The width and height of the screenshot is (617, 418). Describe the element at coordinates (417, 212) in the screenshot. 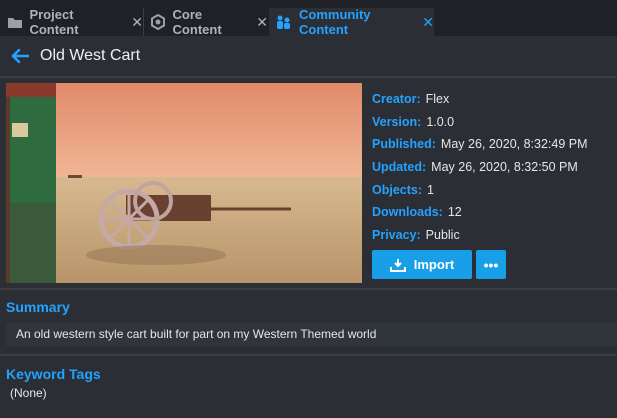

I see `detail-downloads: Downloads: 12` at that location.